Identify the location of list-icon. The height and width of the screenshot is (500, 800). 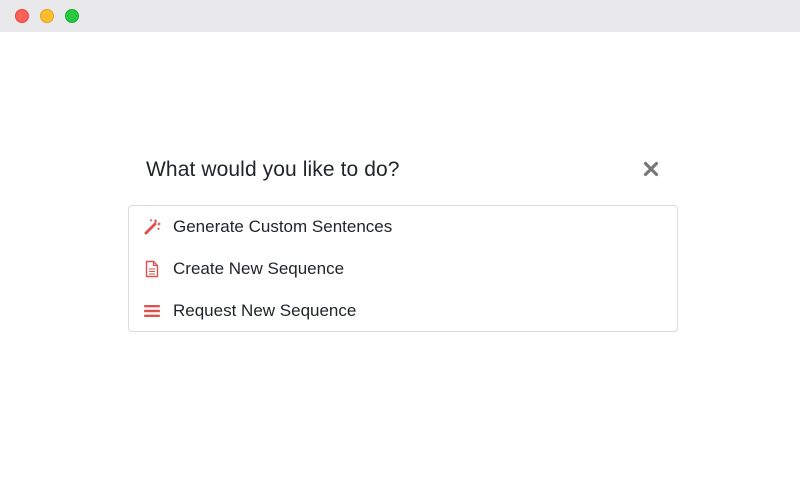
(152, 311).